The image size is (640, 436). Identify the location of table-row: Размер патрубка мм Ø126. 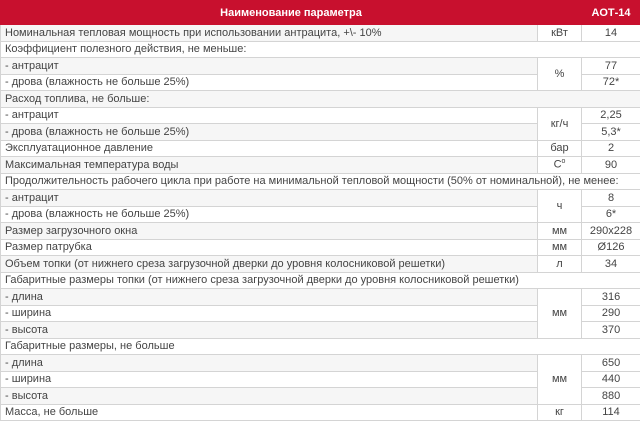
(320, 247).